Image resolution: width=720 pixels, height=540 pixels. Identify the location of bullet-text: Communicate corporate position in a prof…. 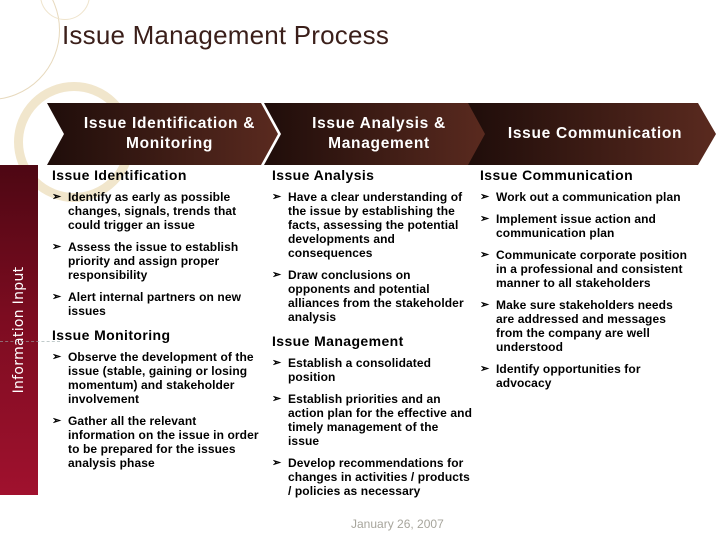
(592, 269).